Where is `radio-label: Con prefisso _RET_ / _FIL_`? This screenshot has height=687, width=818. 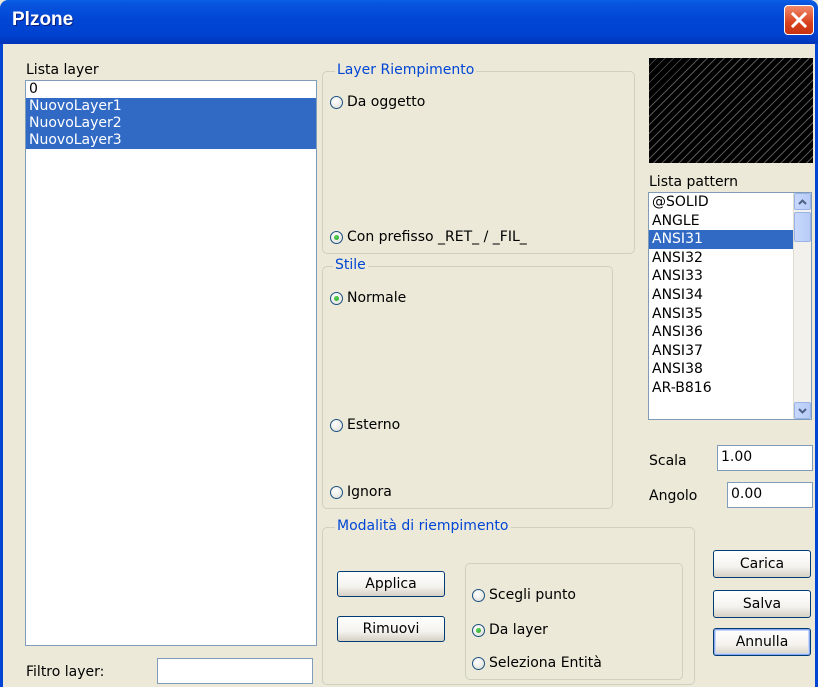
radio-label: Con prefisso _RET_ / _FIL_ is located at coordinates (437, 237).